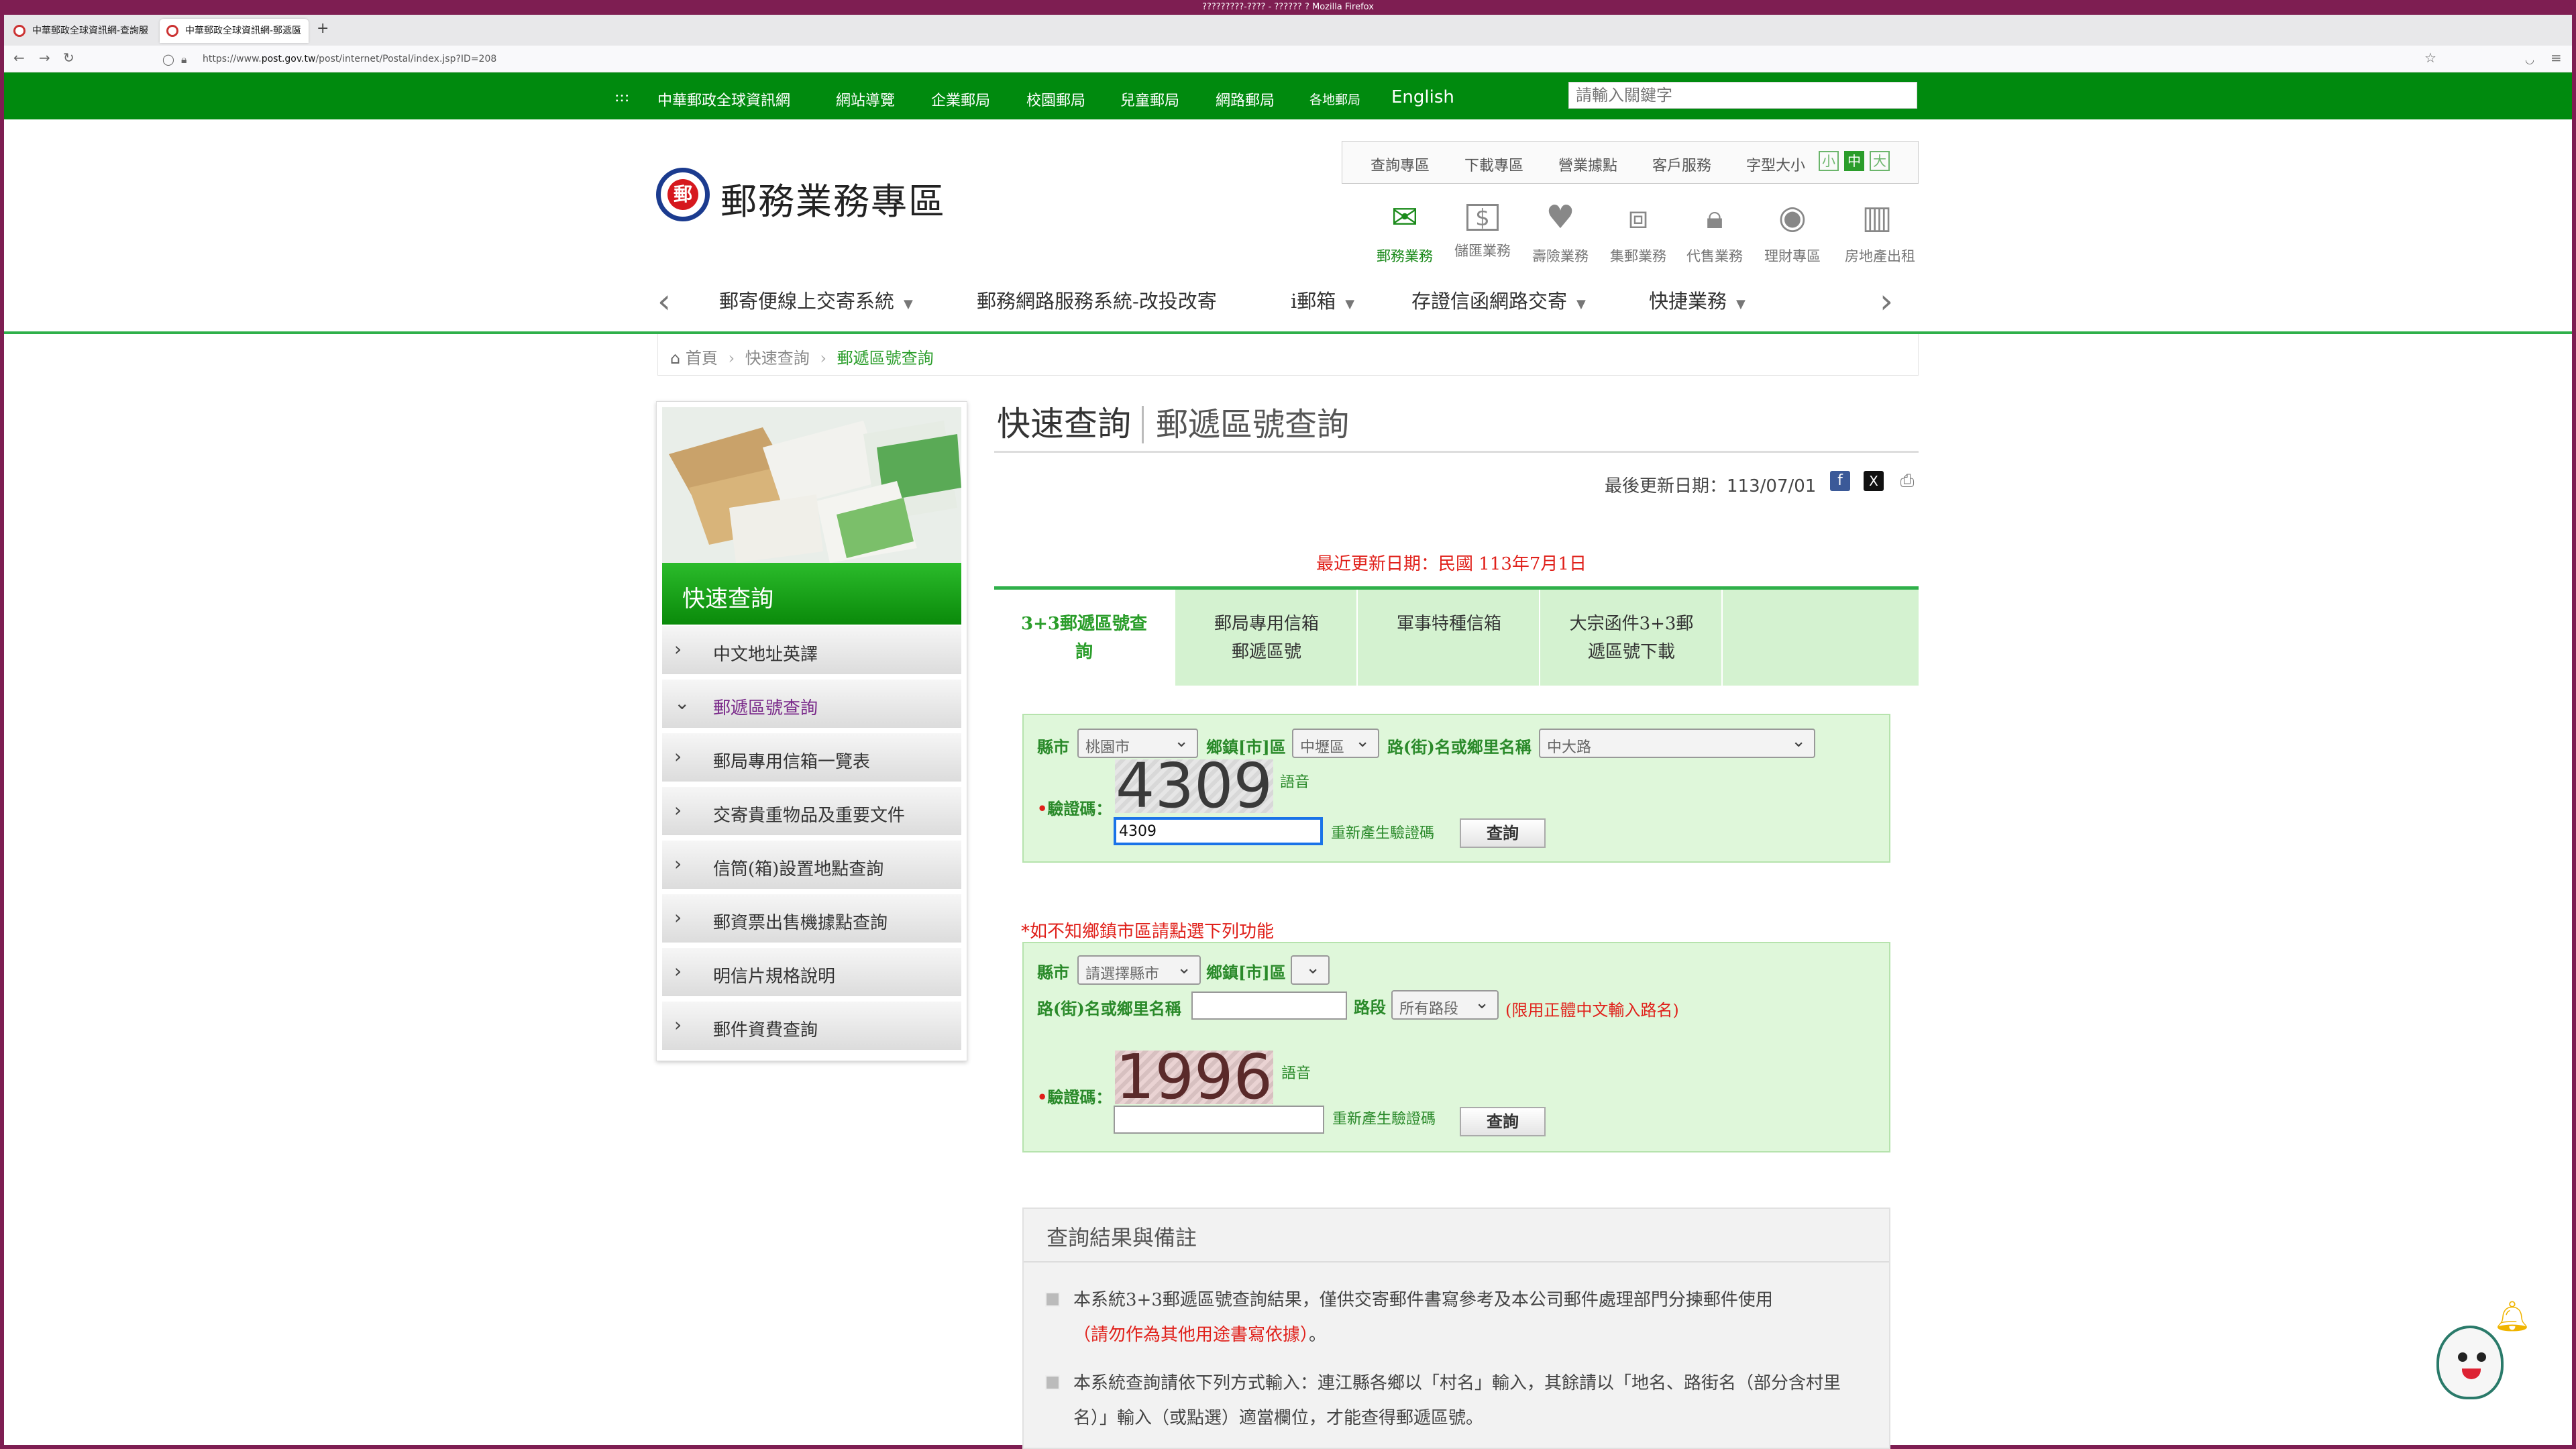  Describe the element at coordinates (1742, 95) in the screenshot. I see `site-search-input` at that location.